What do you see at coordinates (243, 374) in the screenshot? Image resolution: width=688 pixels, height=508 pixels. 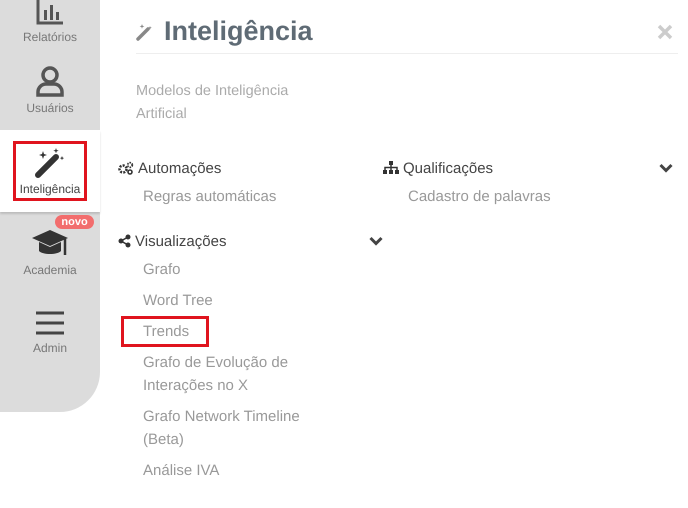 I see `menu-link: Grafo de Evolução de Interações no X` at bounding box center [243, 374].